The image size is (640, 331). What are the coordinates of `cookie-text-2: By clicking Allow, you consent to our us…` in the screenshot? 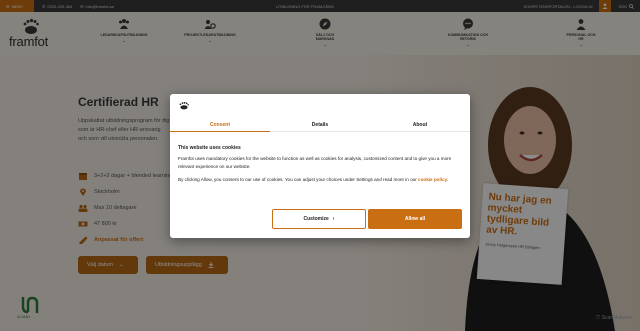 It's located at (322, 180).